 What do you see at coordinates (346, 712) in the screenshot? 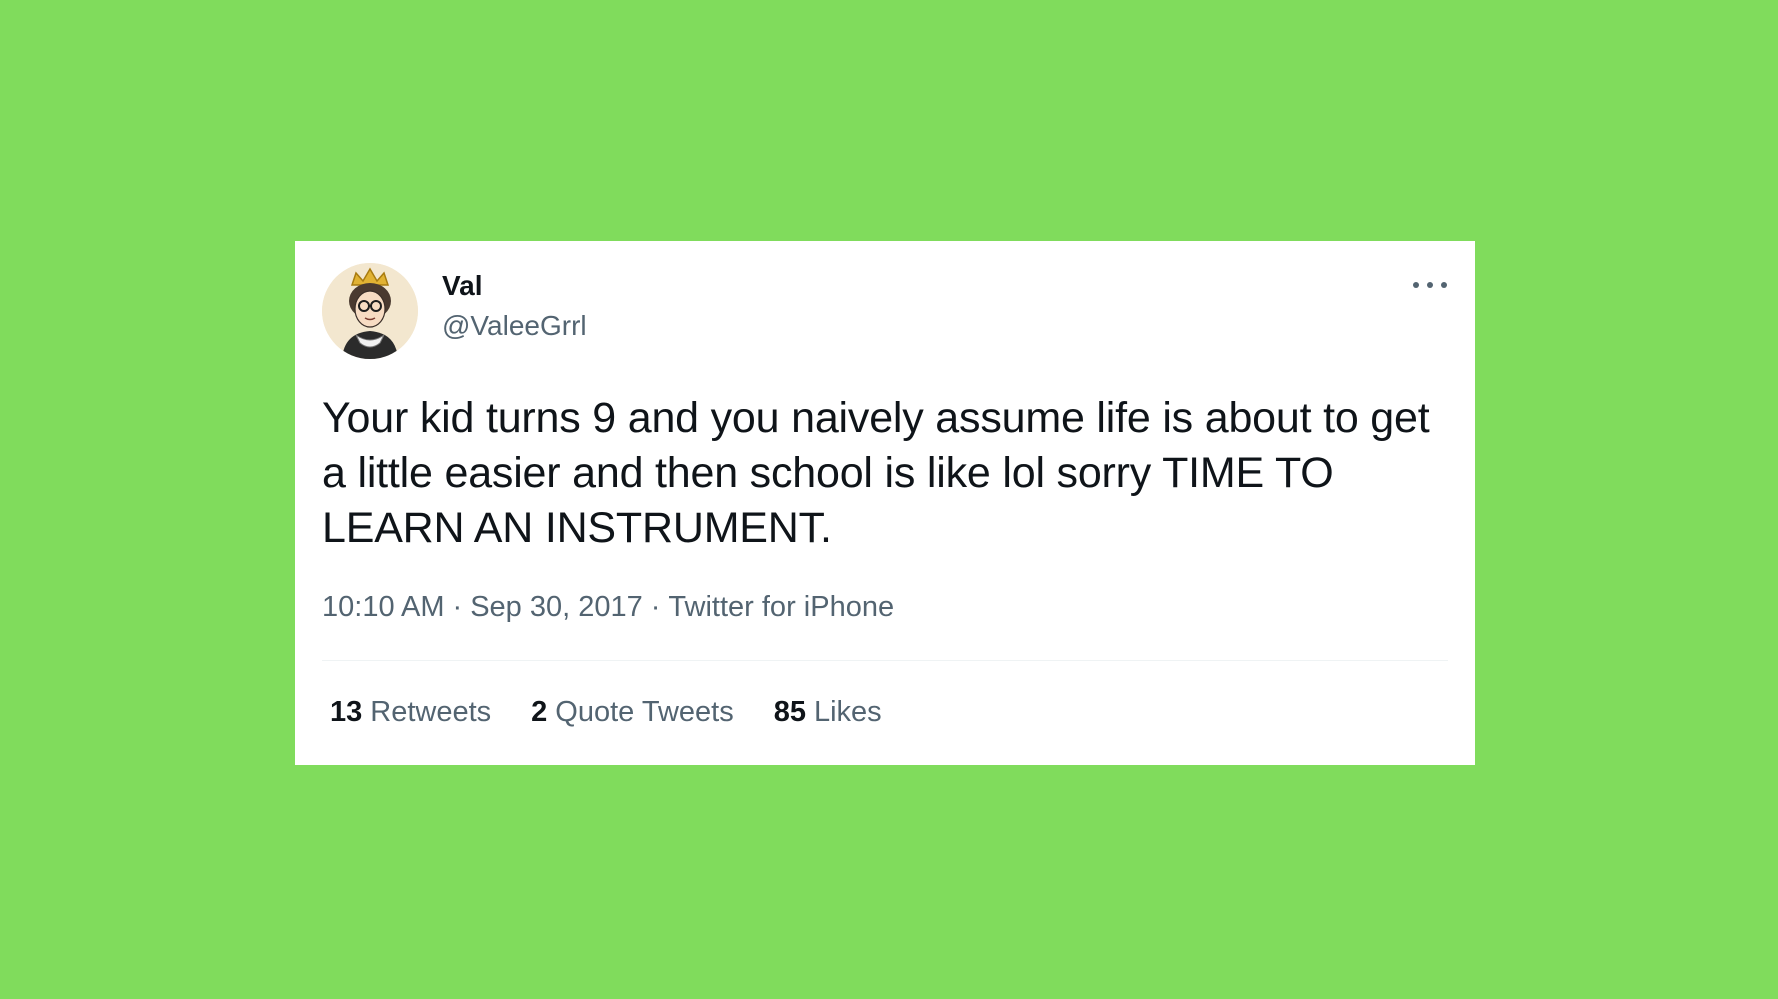
I see `retweets-count: 13` at bounding box center [346, 712].